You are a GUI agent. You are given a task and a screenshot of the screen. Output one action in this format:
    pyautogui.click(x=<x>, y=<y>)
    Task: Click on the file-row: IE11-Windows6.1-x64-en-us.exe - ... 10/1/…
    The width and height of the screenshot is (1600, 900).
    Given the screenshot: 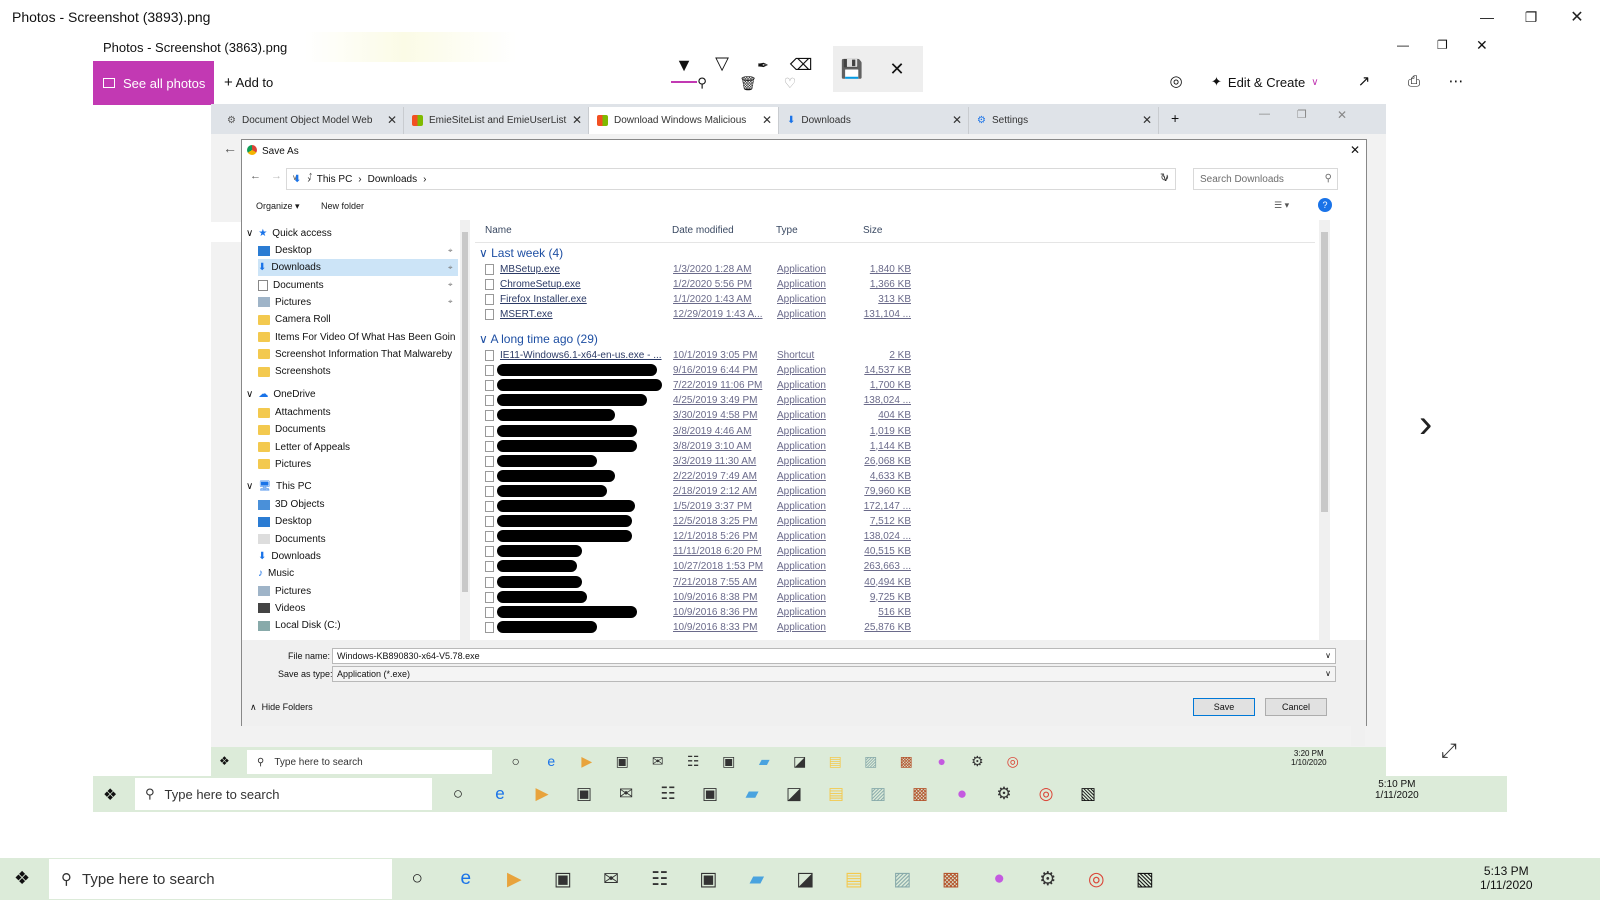 What is the action you would take?
    pyautogui.click(x=905, y=355)
    